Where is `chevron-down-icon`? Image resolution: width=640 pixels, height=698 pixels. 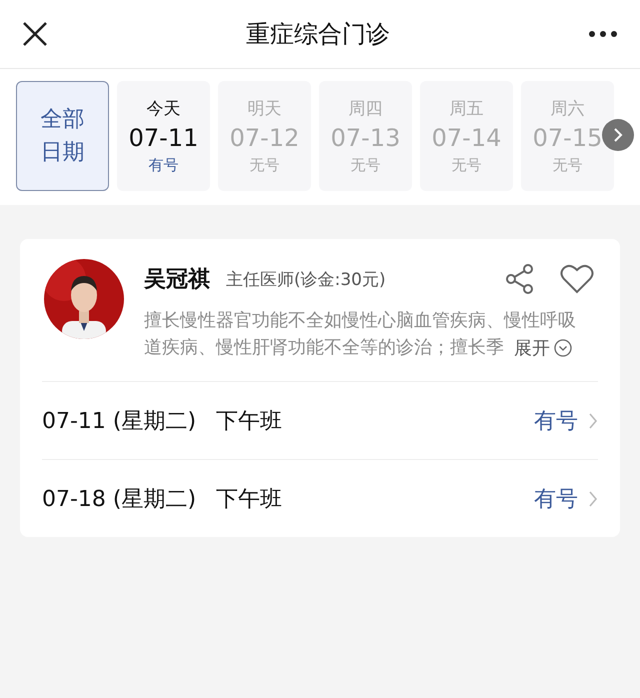 chevron-down-icon is located at coordinates (563, 347).